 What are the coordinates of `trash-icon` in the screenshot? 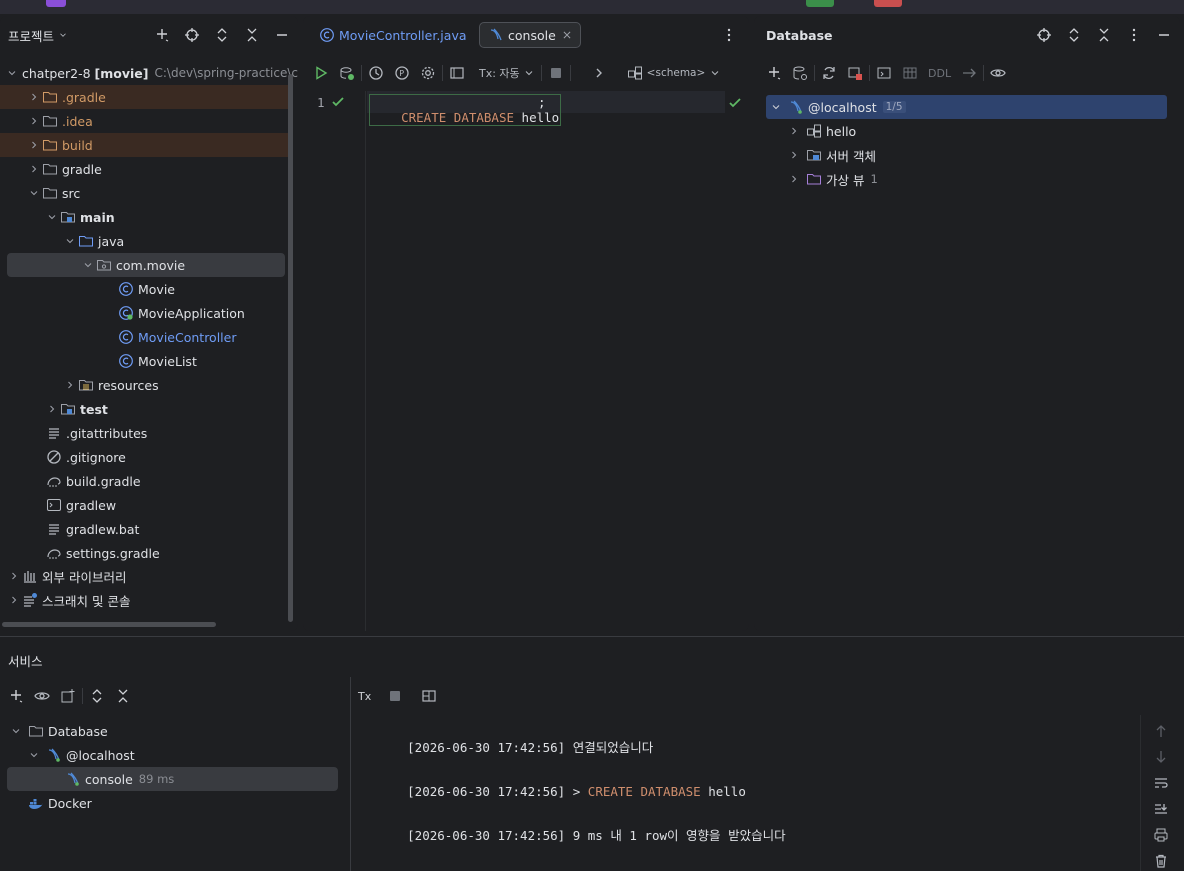 It's located at (1161, 861).